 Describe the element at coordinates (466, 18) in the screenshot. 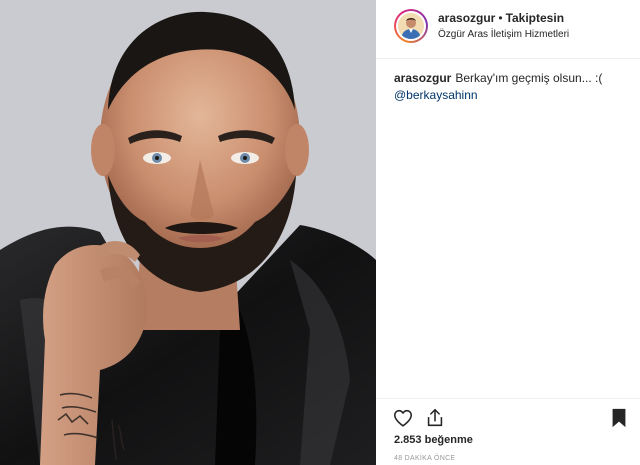

I see `author-username-link: arasozgur` at that location.